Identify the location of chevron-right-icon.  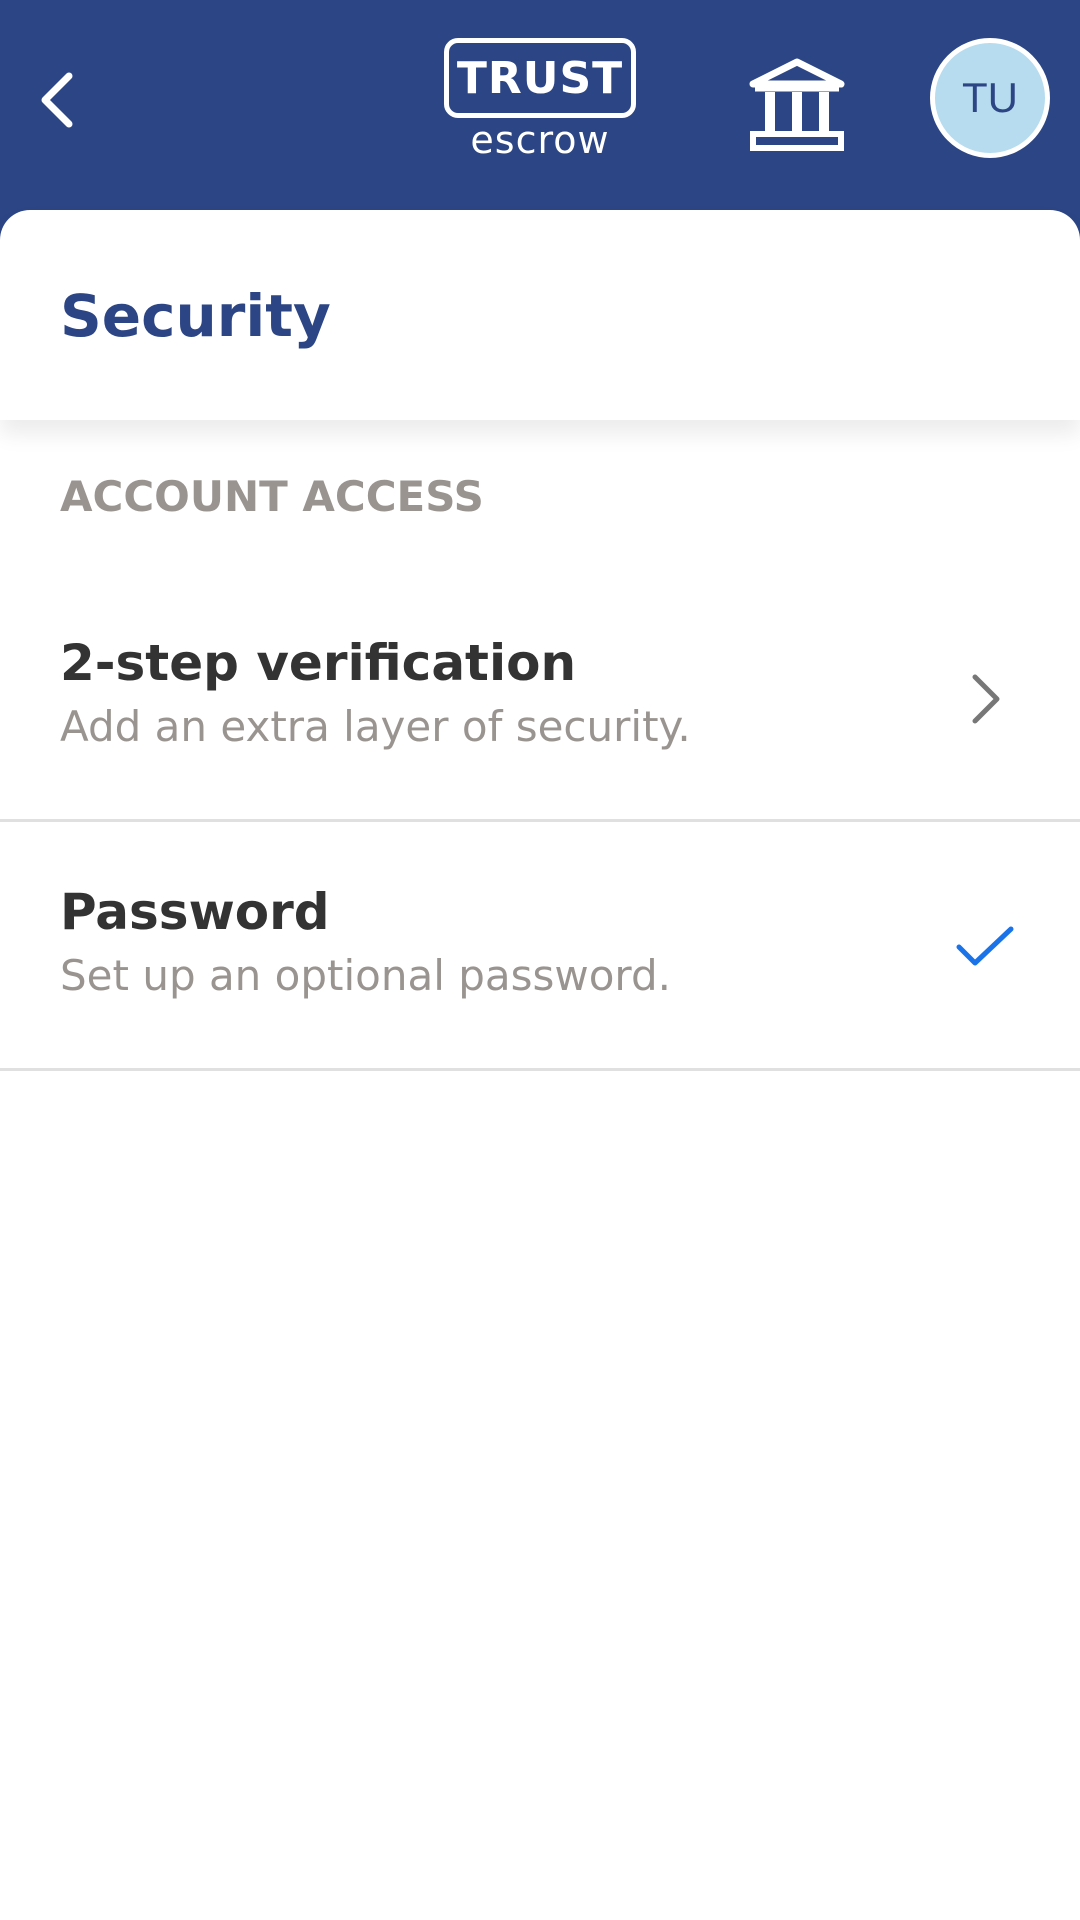
(985, 699).